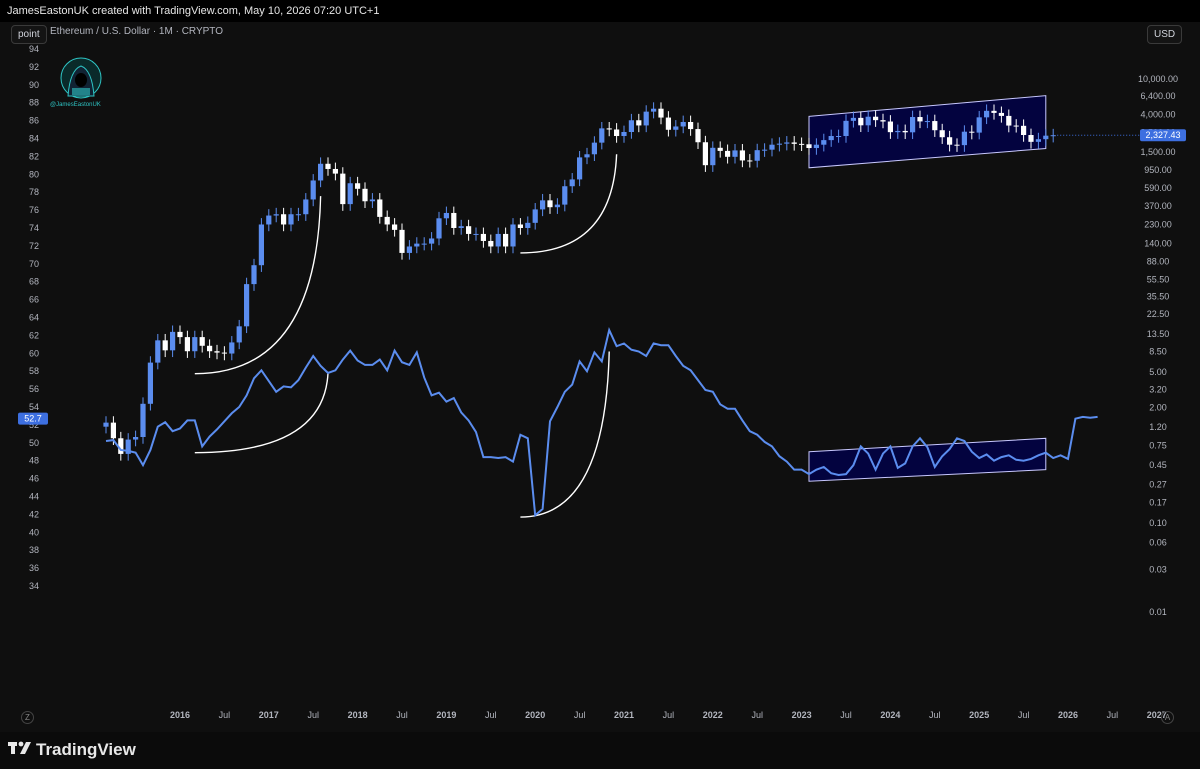 This screenshot has width=1200, height=769. I want to click on zoom-reset-button: Z, so click(27, 717).